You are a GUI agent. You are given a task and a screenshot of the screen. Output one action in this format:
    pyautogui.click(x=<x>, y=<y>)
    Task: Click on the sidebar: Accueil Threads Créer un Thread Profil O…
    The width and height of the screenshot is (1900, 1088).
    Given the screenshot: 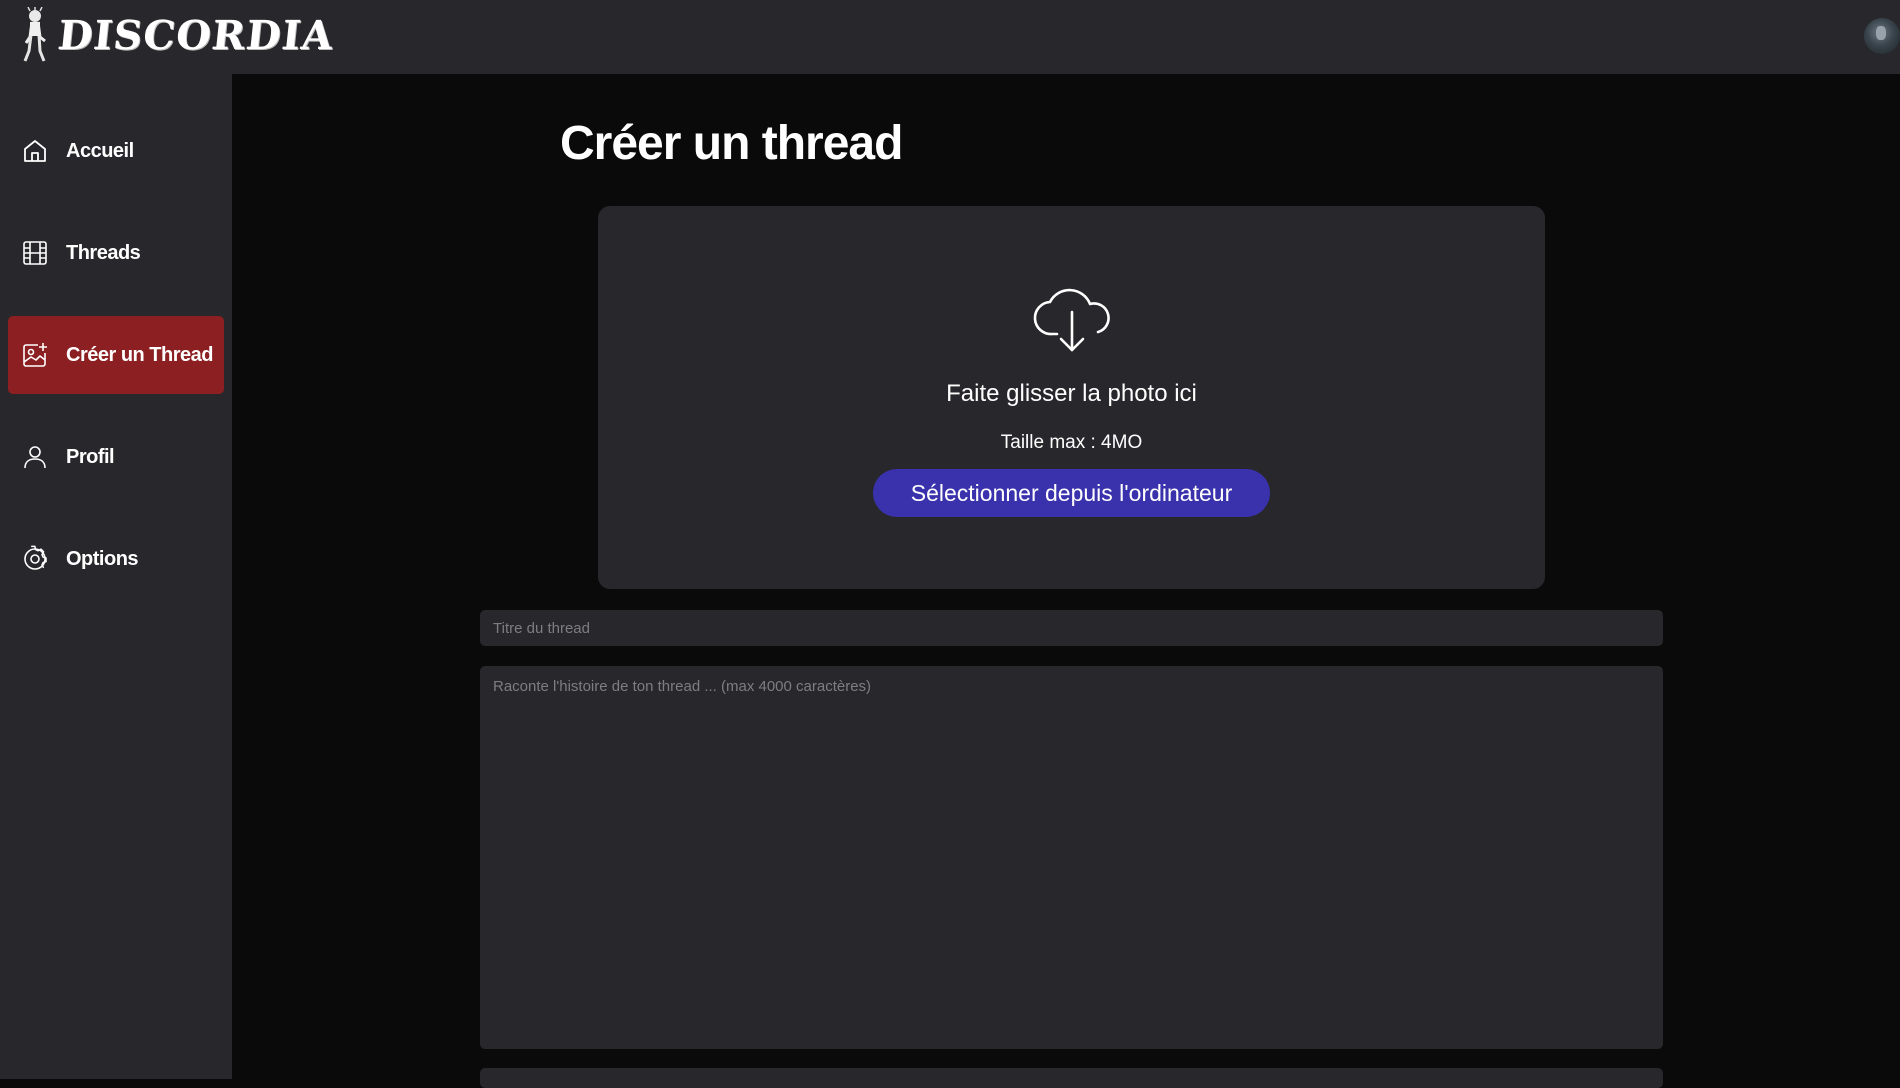 What is the action you would take?
    pyautogui.click(x=116, y=576)
    